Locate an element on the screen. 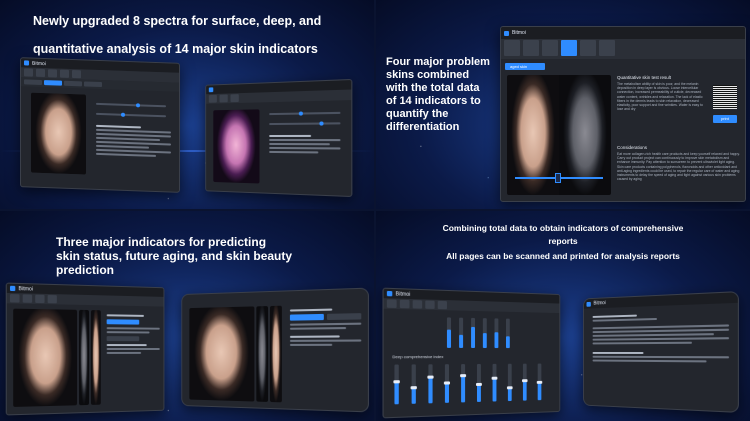 This screenshot has width=750, height=421. prediction-list is located at coordinates (133, 335).